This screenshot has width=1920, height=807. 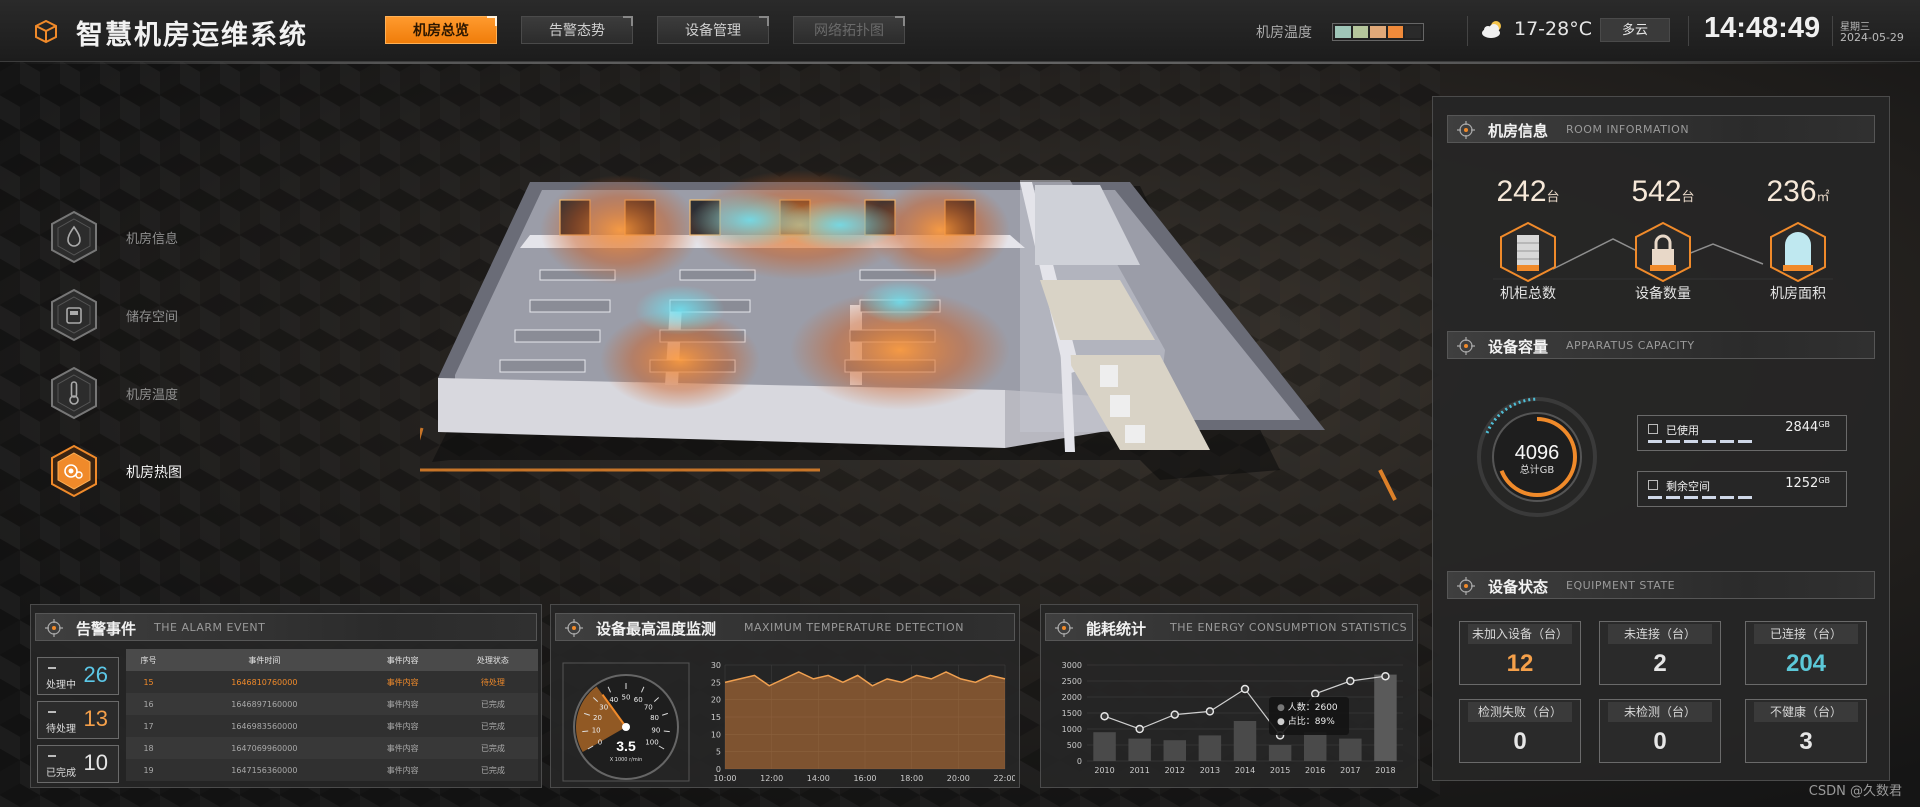 What do you see at coordinates (1661, 585) in the screenshot?
I see `equipment-state-title-bar: 设备状态 EQUIPMENT STATE` at bounding box center [1661, 585].